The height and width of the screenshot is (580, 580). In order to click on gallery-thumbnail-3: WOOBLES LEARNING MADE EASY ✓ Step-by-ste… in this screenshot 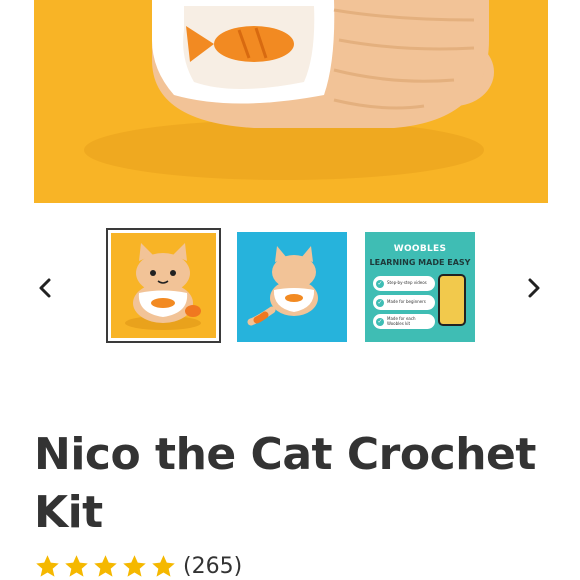, I will do `click(420, 287)`.